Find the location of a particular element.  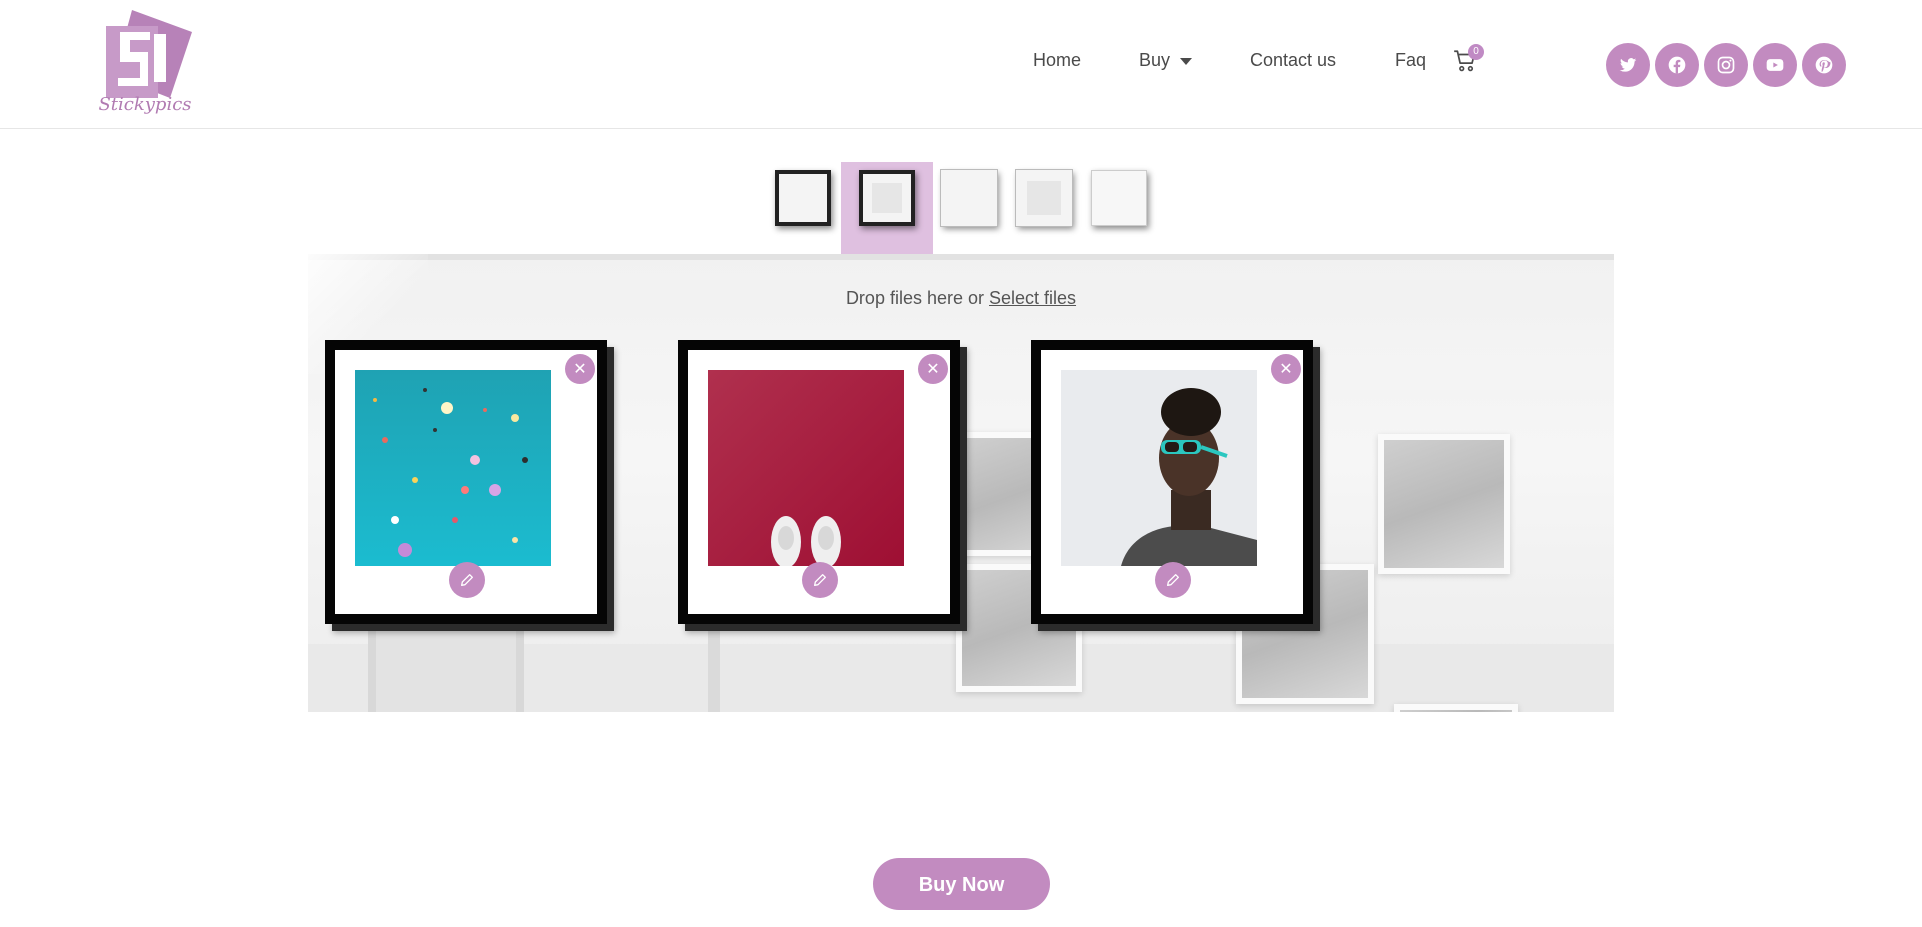

facebook-icon is located at coordinates (1677, 65).